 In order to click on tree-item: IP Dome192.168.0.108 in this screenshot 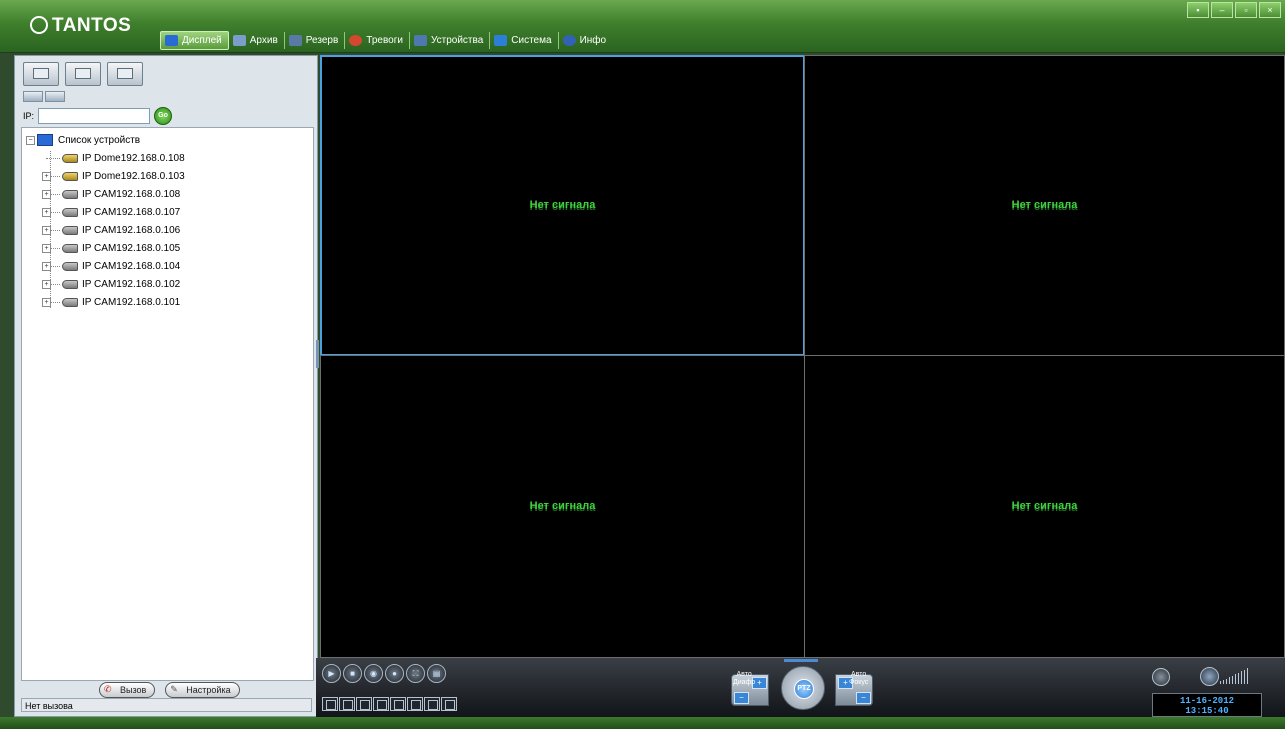, I will do `click(115, 158)`.